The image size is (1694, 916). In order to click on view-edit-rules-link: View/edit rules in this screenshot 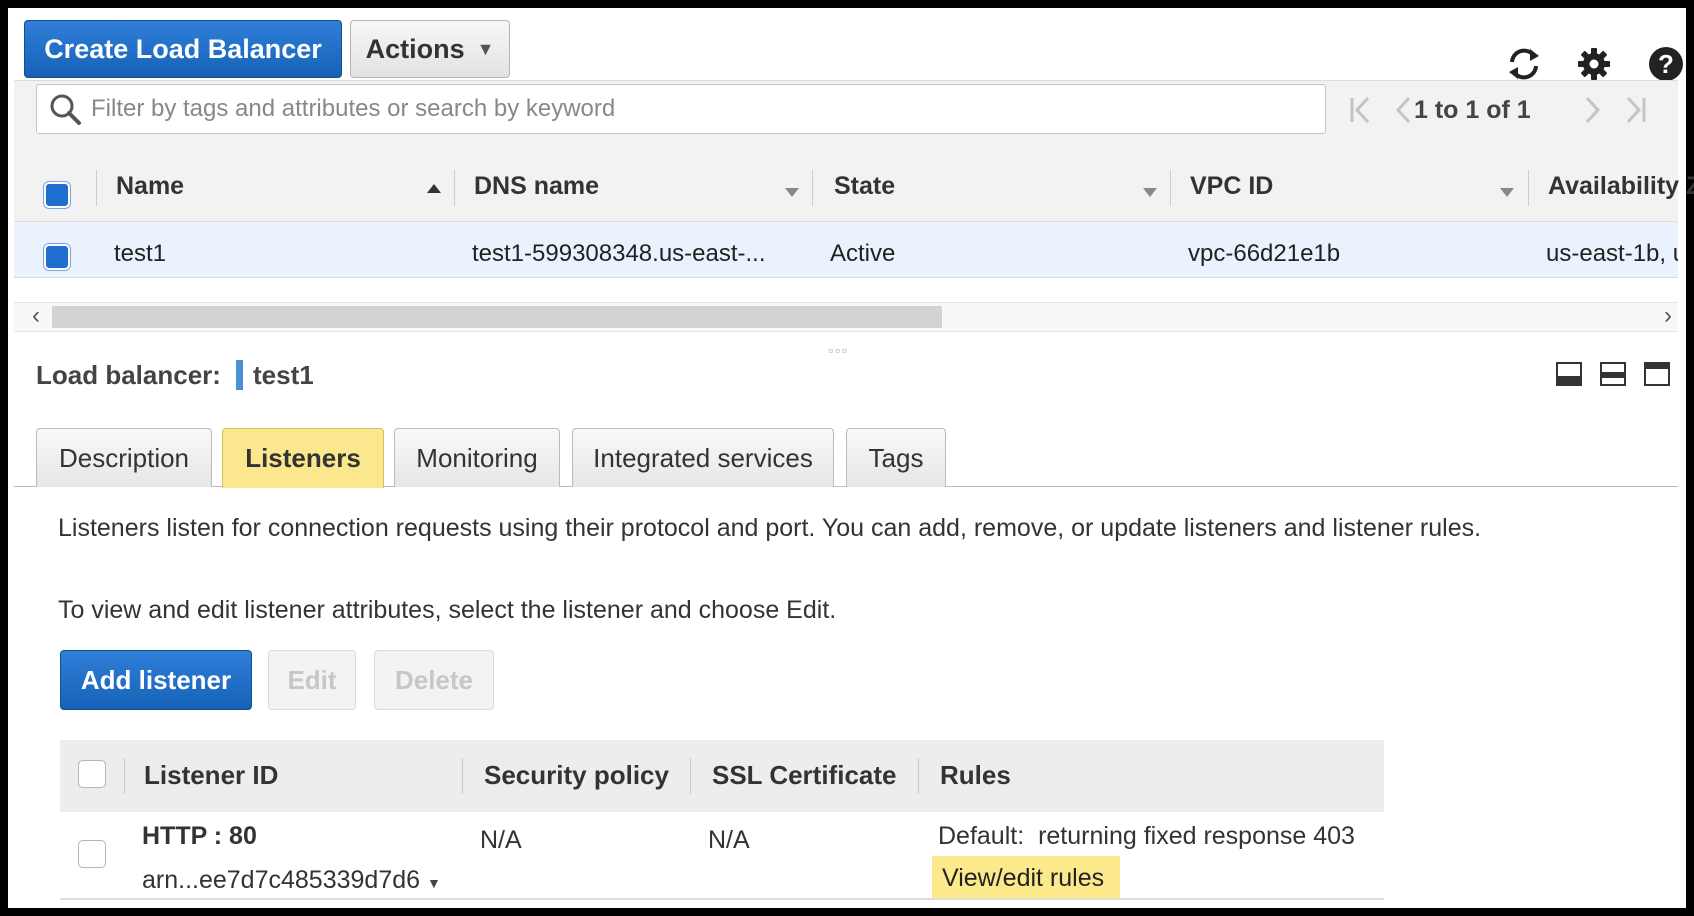, I will do `click(1023, 878)`.